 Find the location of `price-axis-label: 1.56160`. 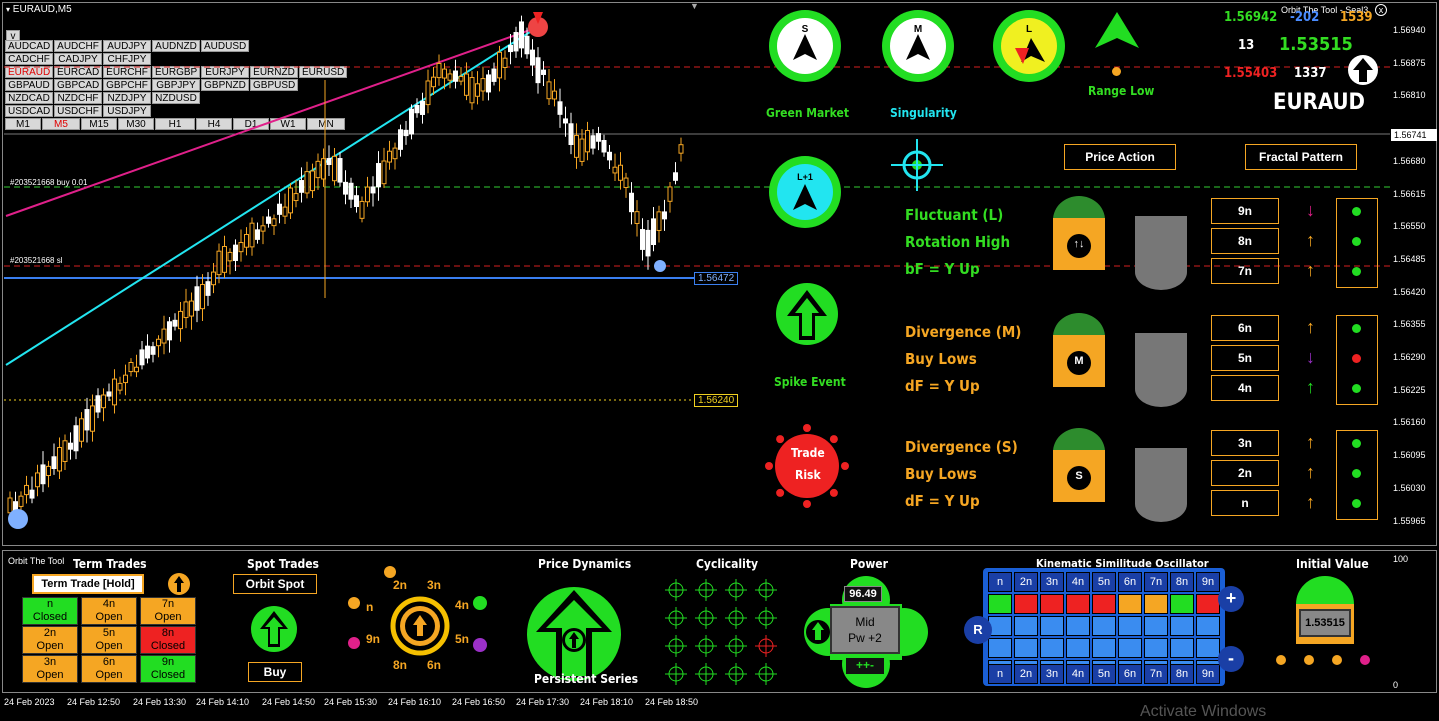

price-axis-label: 1.56160 is located at coordinates (1409, 422).